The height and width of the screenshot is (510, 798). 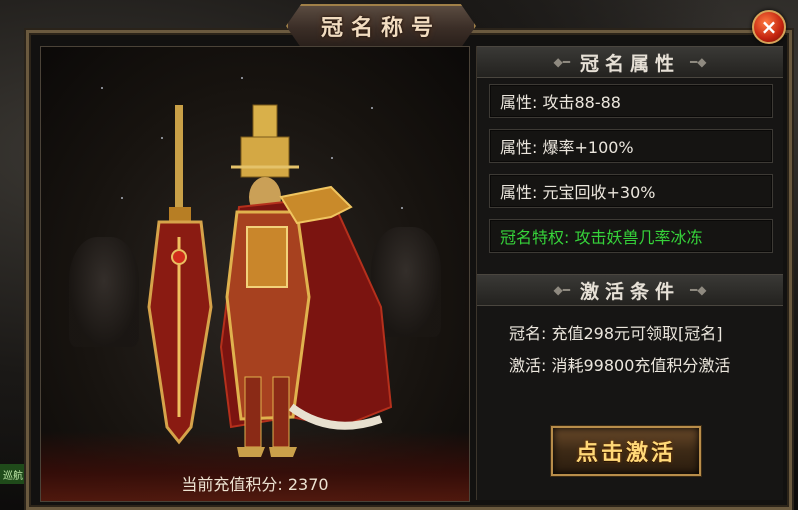 I want to click on condition-activation-cost: 激活: 消耗99800充值积分激活, so click(x=620, y=365).